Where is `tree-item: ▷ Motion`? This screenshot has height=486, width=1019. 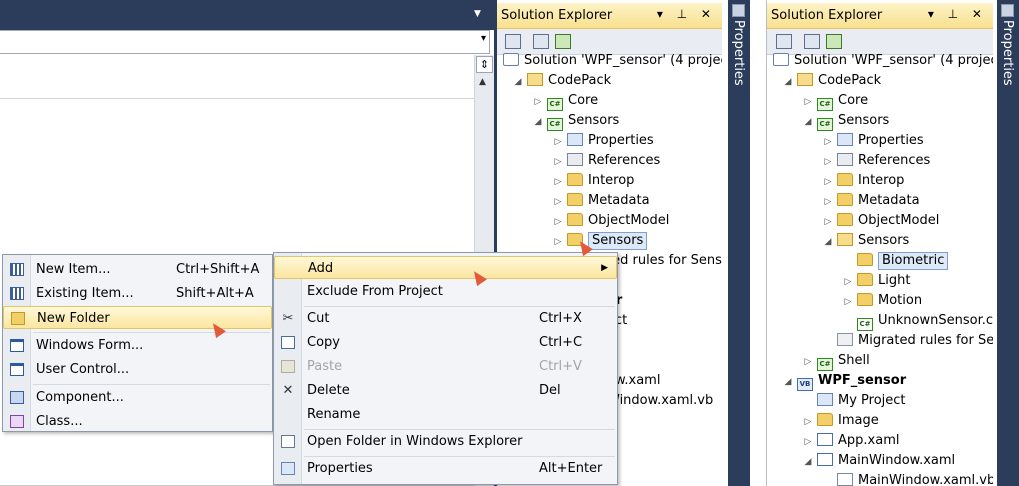 tree-item: ▷ Motion is located at coordinates (880, 301).